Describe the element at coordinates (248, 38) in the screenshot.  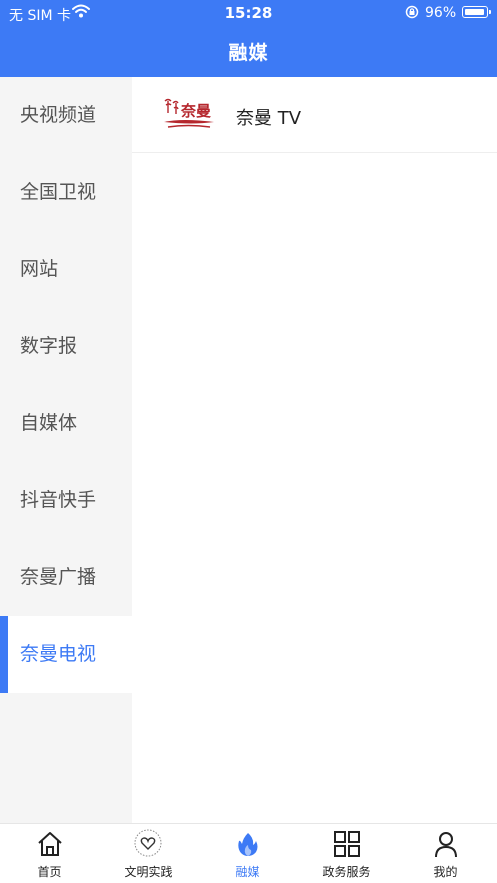
I see `app-header: 无 SIM 卡 15:28 96% 融媒` at that location.